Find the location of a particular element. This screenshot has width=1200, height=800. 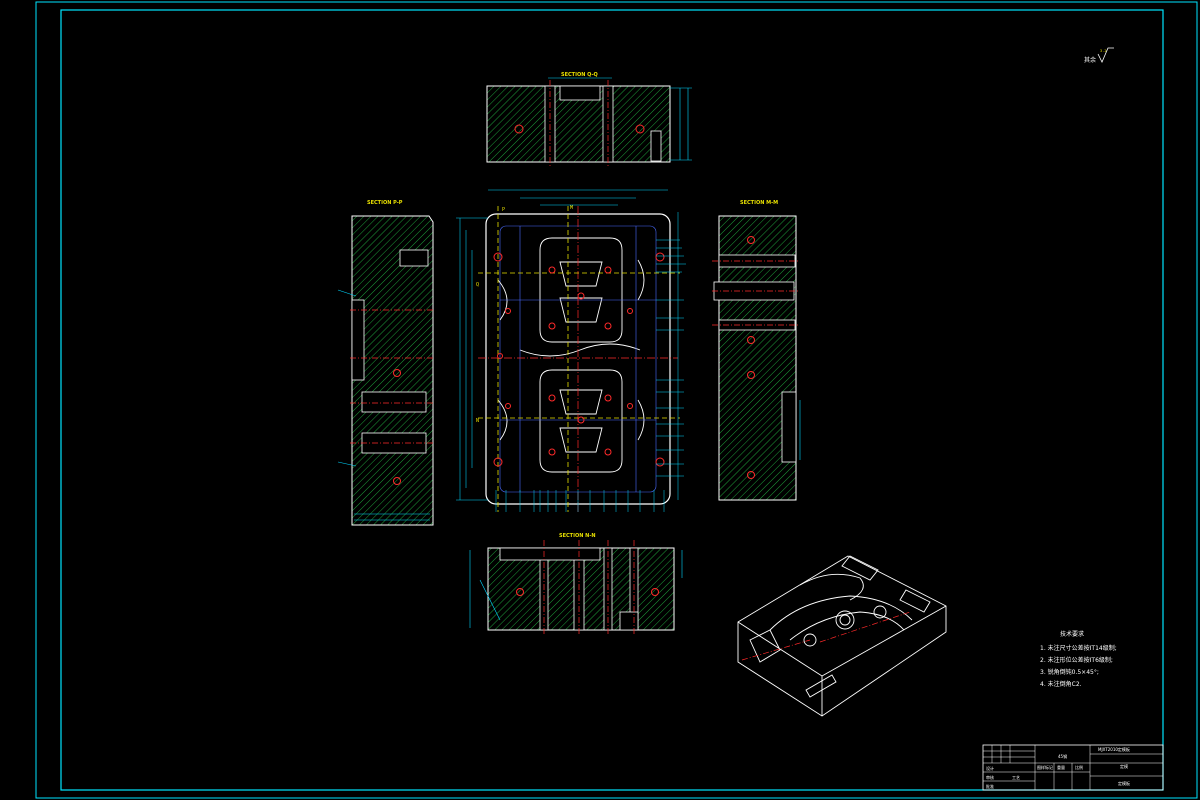

section-m-m-view: SECTION M-M is located at coordinates (756, 350).